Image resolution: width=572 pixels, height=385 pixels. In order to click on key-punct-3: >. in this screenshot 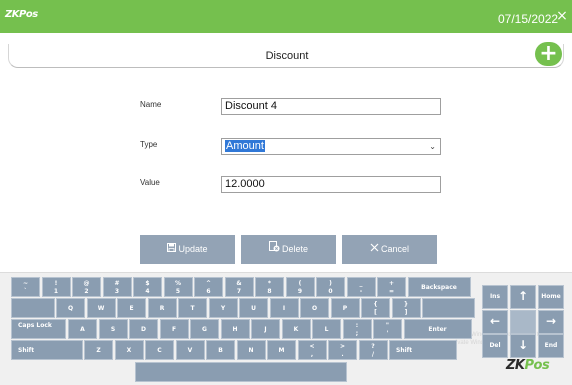, I will do `click(342, 350)`.